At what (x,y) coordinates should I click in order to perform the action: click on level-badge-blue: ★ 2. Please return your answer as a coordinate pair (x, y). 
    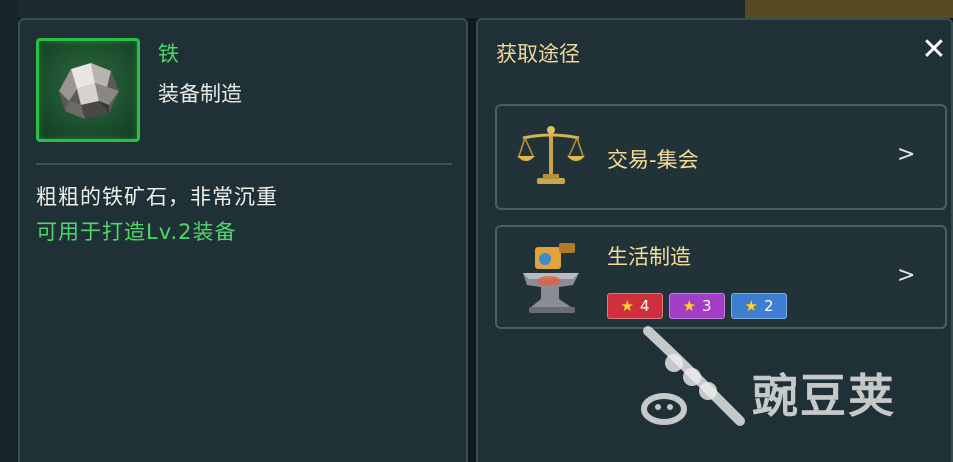
    Looking at the image, I should click on (759, 306).